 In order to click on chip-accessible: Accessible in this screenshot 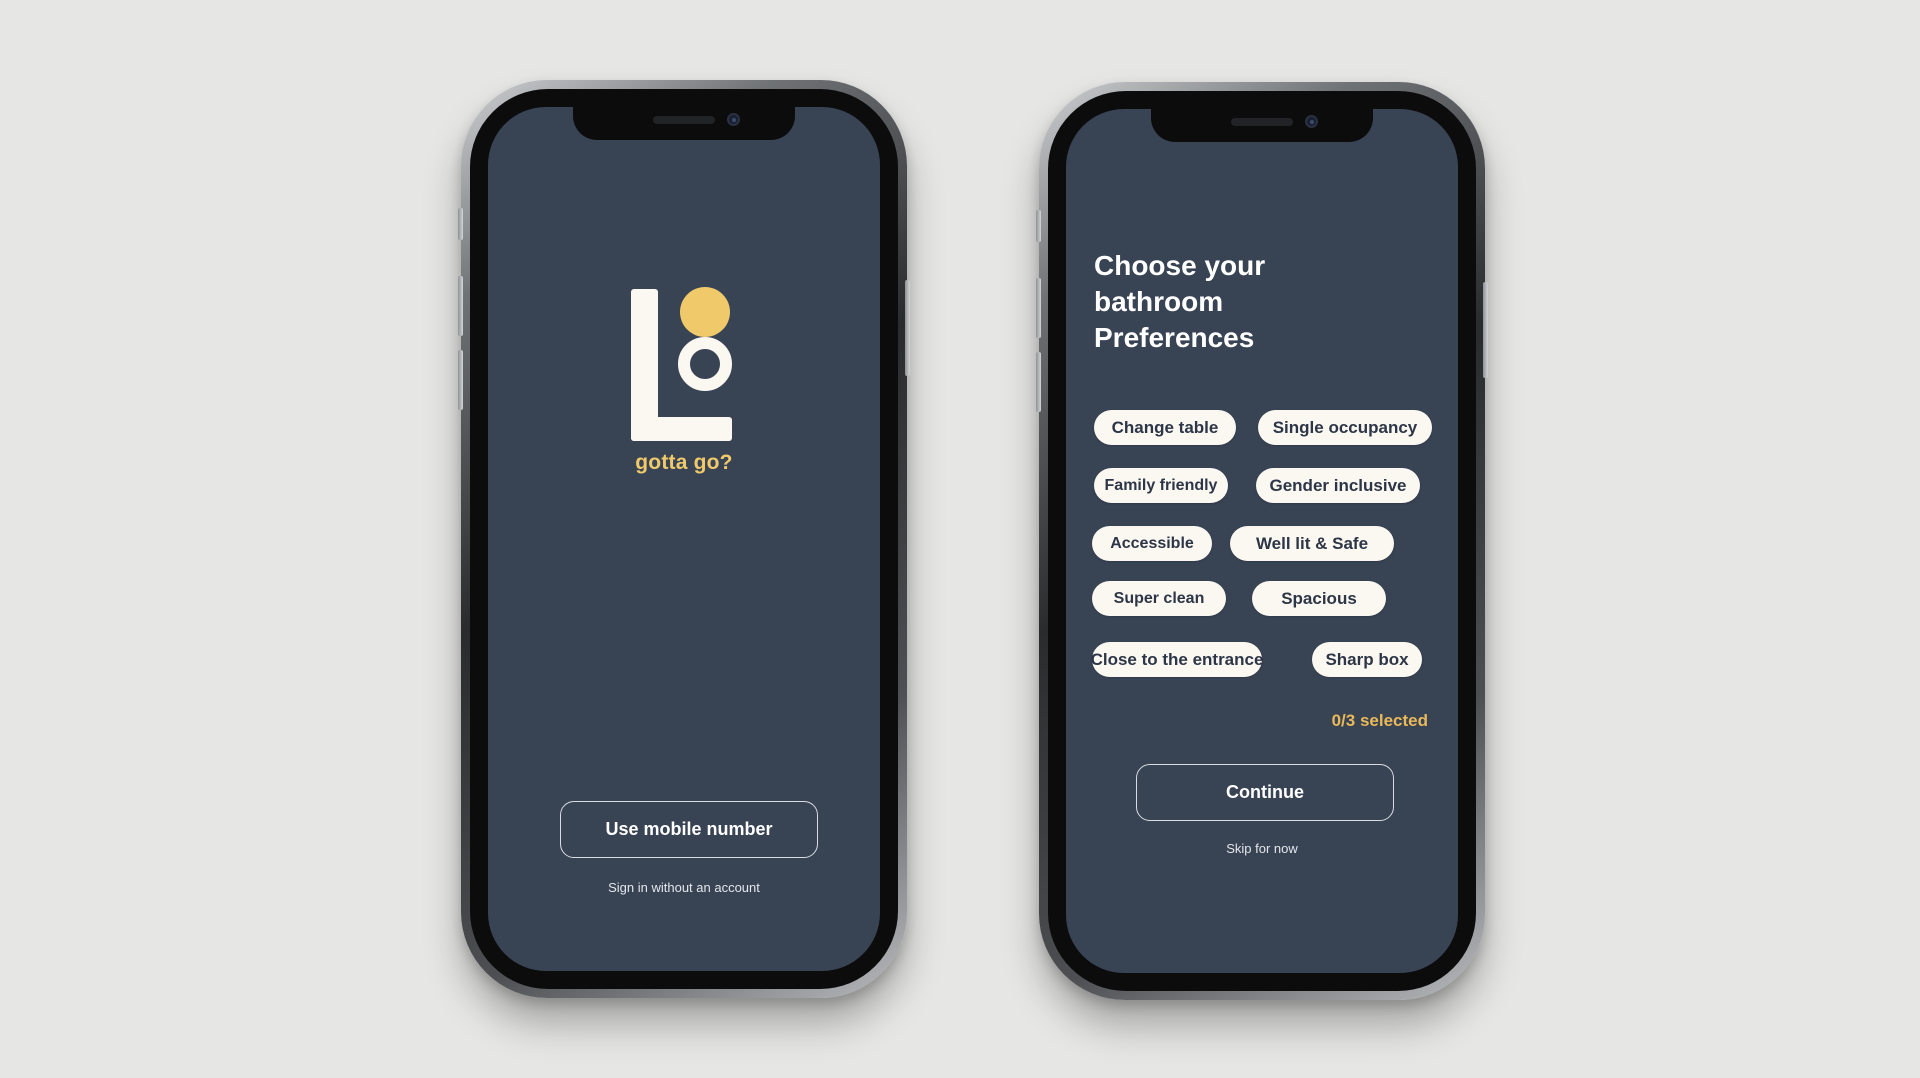, I will do `click(1152, 543)`.